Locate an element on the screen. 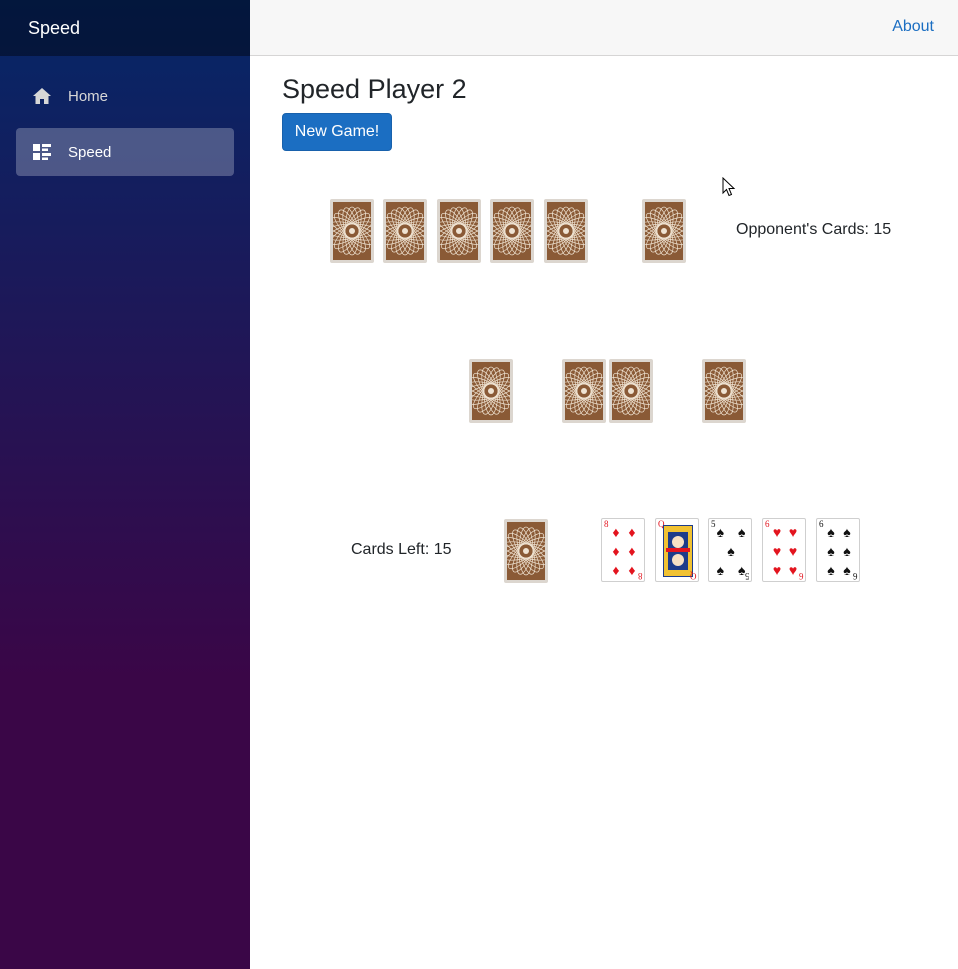  opponent-draw-pile is located at coordinates (664, 231).